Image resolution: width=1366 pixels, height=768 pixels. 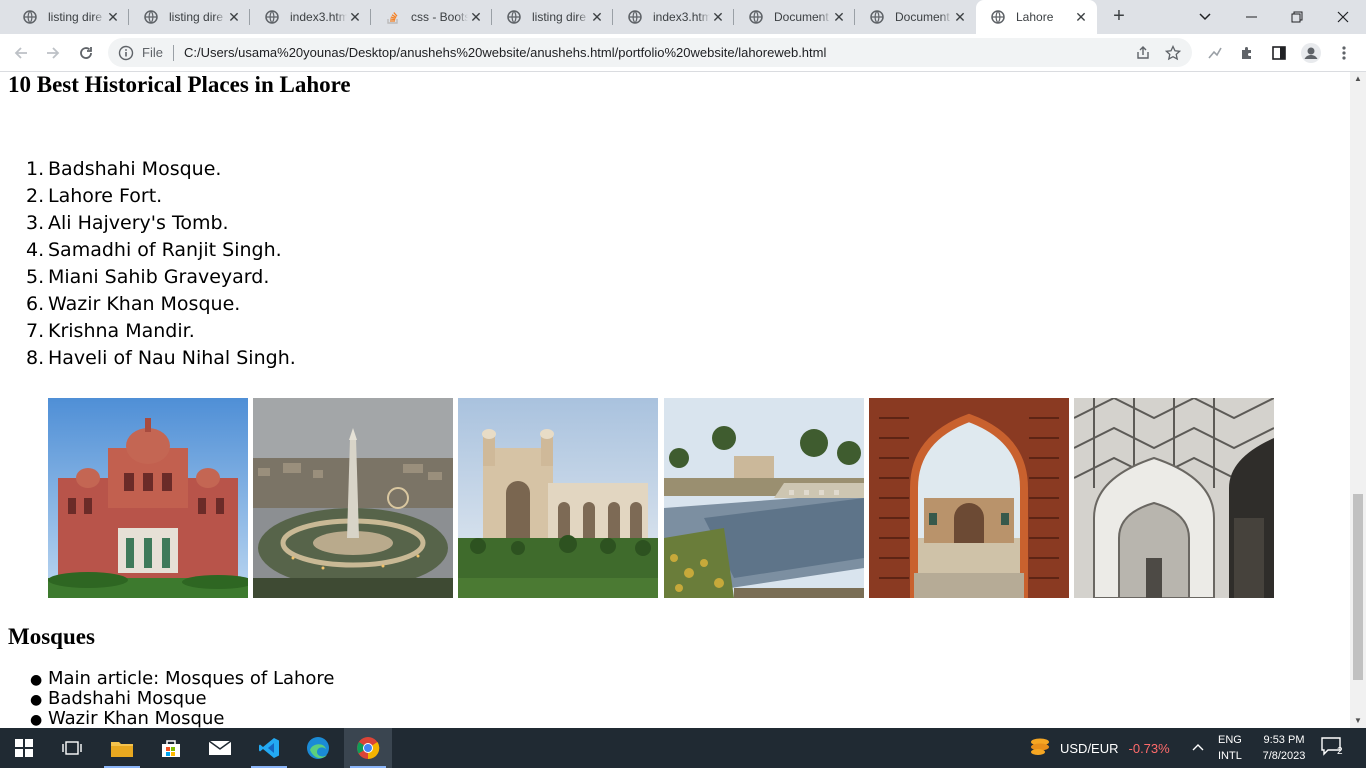 I want to click on chrome-icon, so click(x=368, y=748).